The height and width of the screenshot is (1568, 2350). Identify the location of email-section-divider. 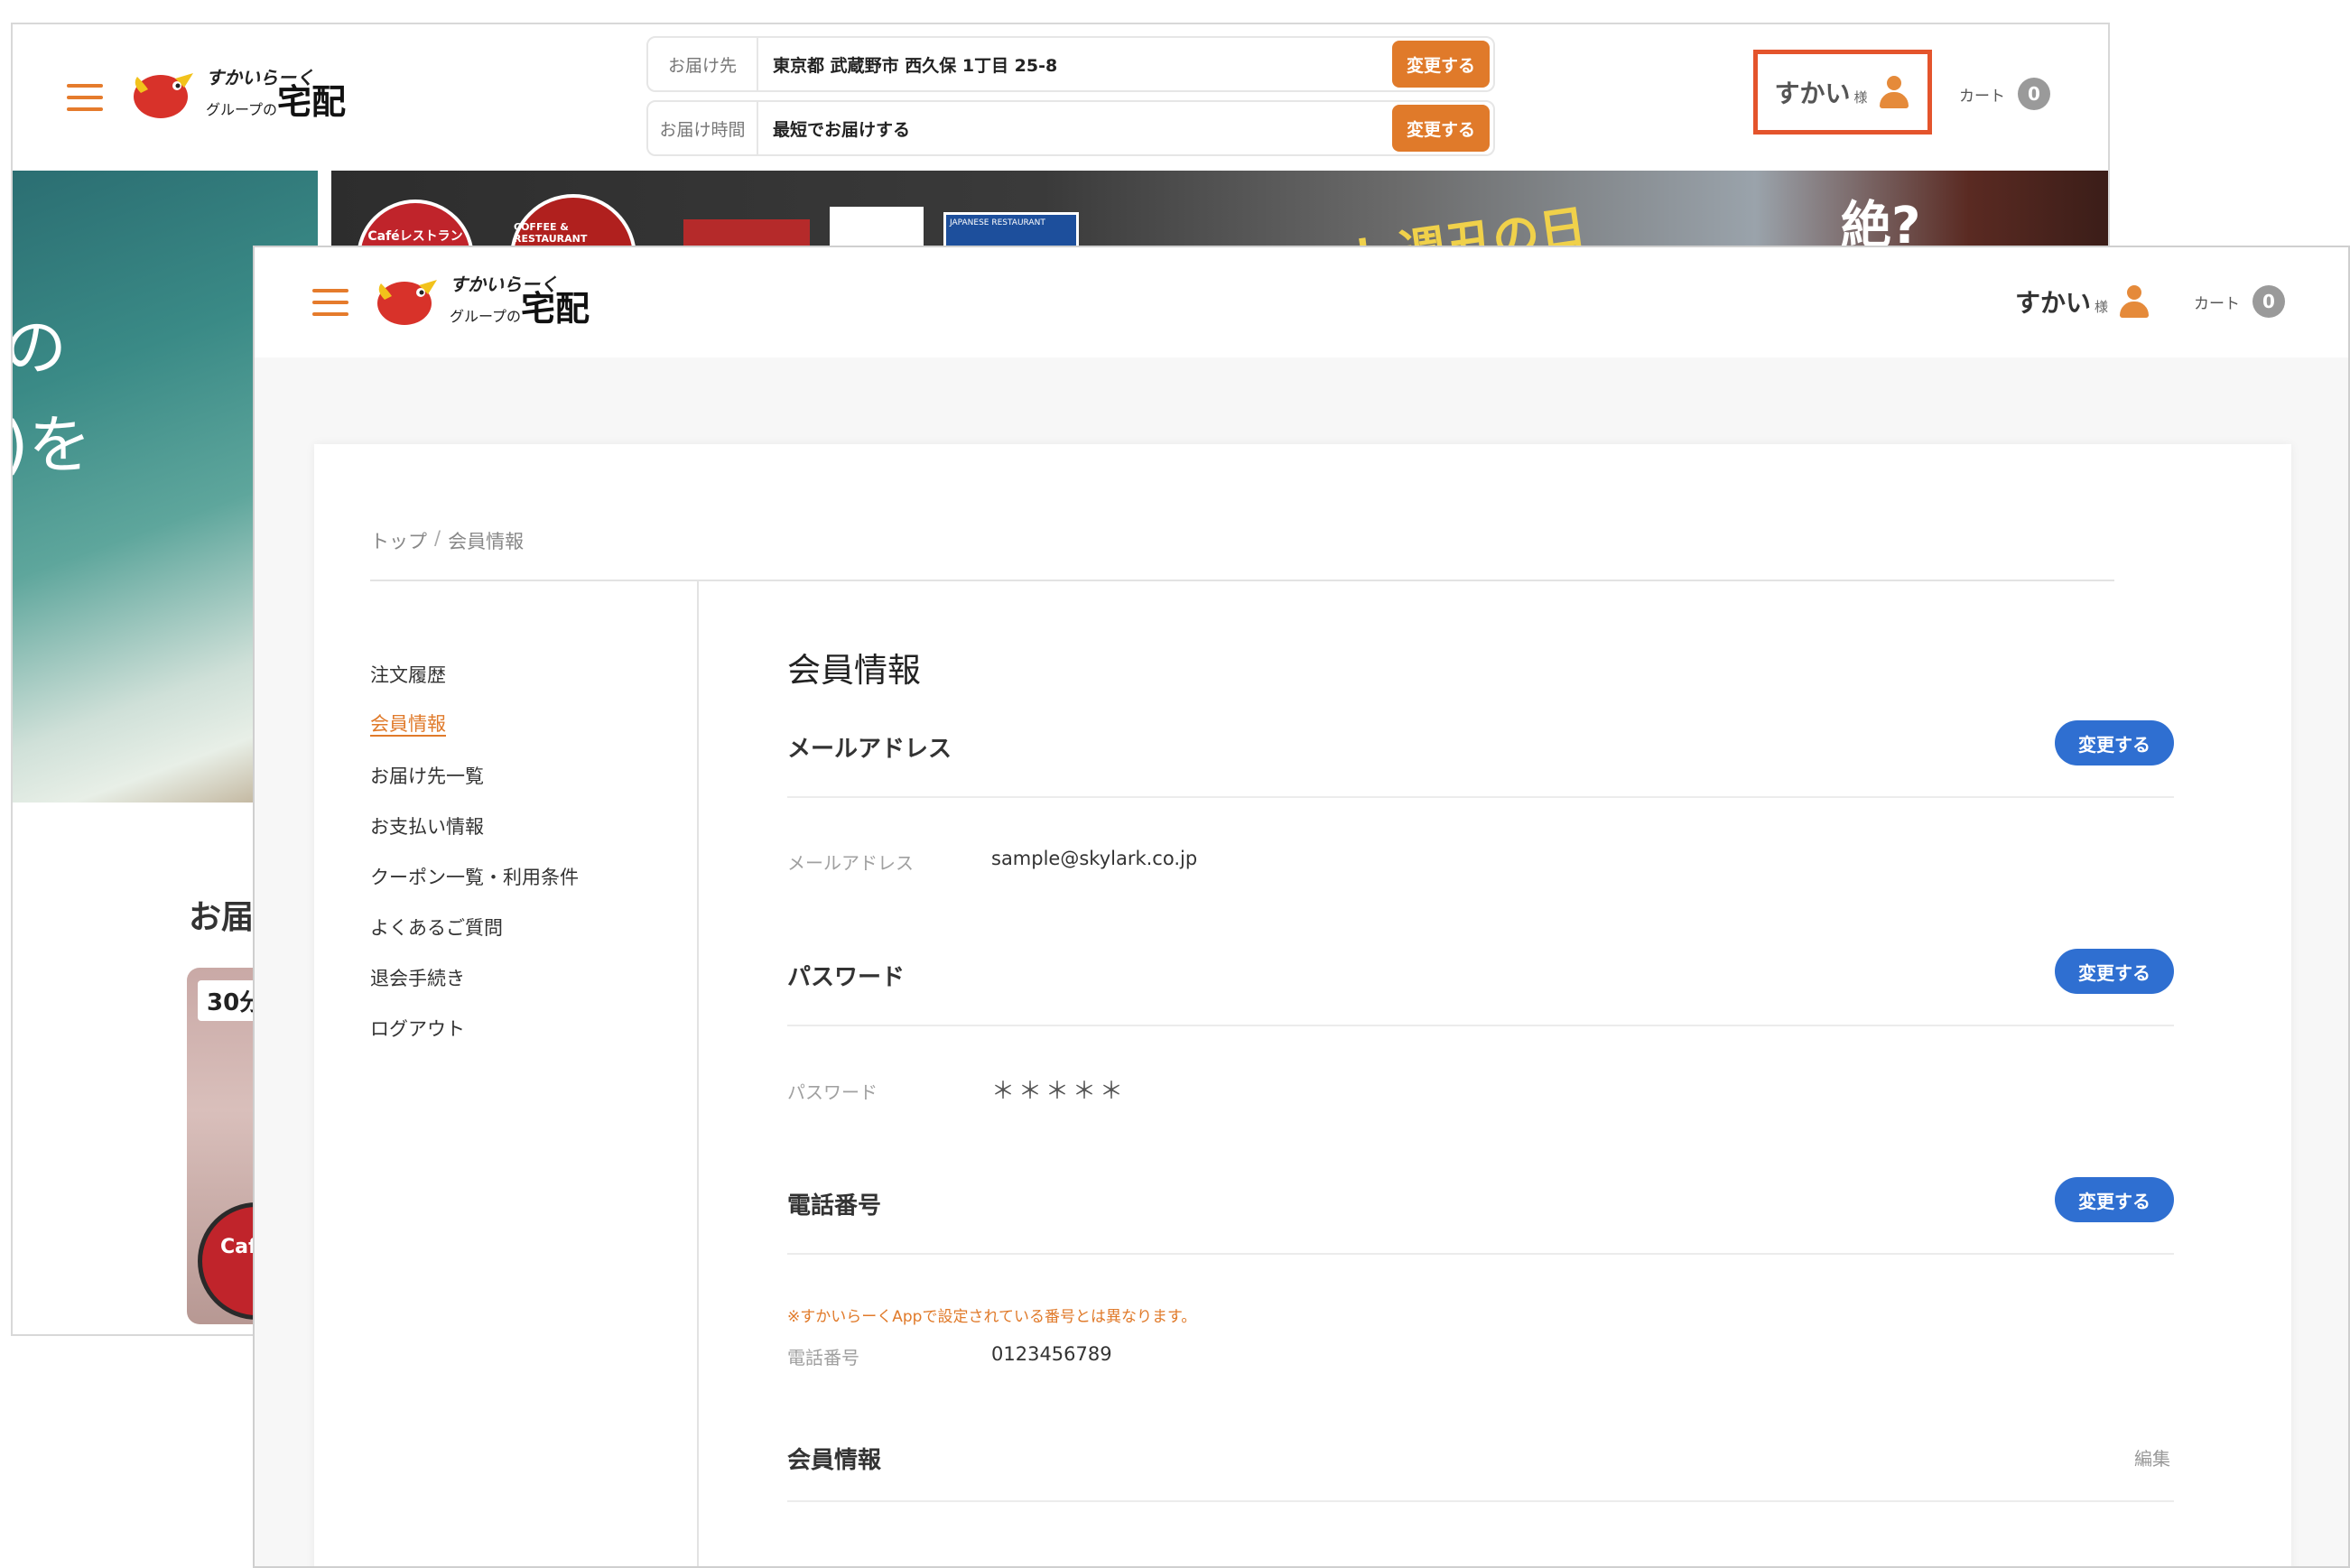
(1480, 797).